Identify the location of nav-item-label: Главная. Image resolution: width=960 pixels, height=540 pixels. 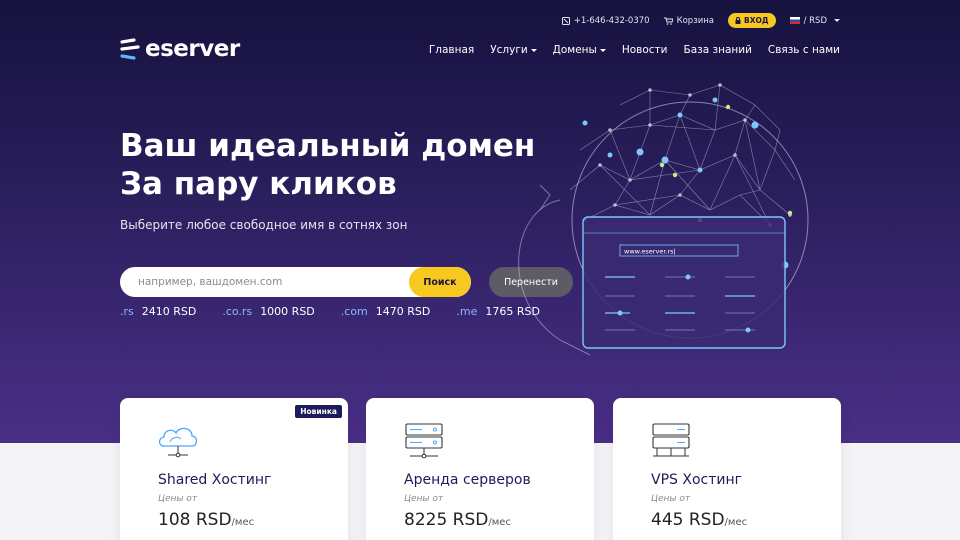
(451, 50).